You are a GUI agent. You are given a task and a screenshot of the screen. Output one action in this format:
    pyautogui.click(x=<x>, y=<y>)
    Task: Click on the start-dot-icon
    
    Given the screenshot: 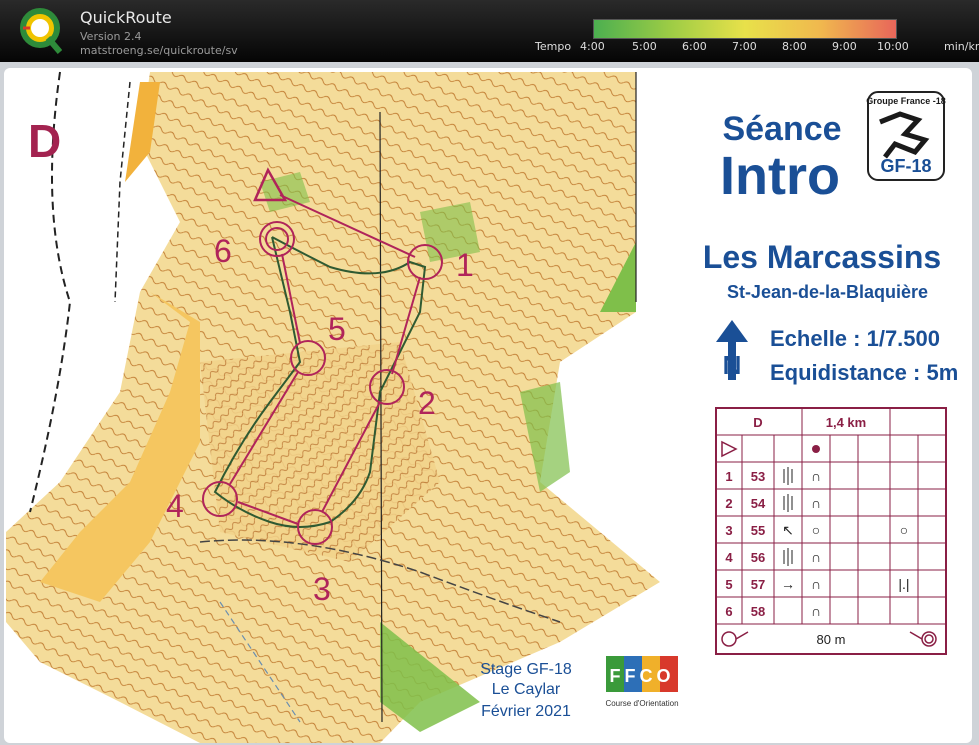 What is the action you would take?
    pyautogui.click(x=816, y=449)
    